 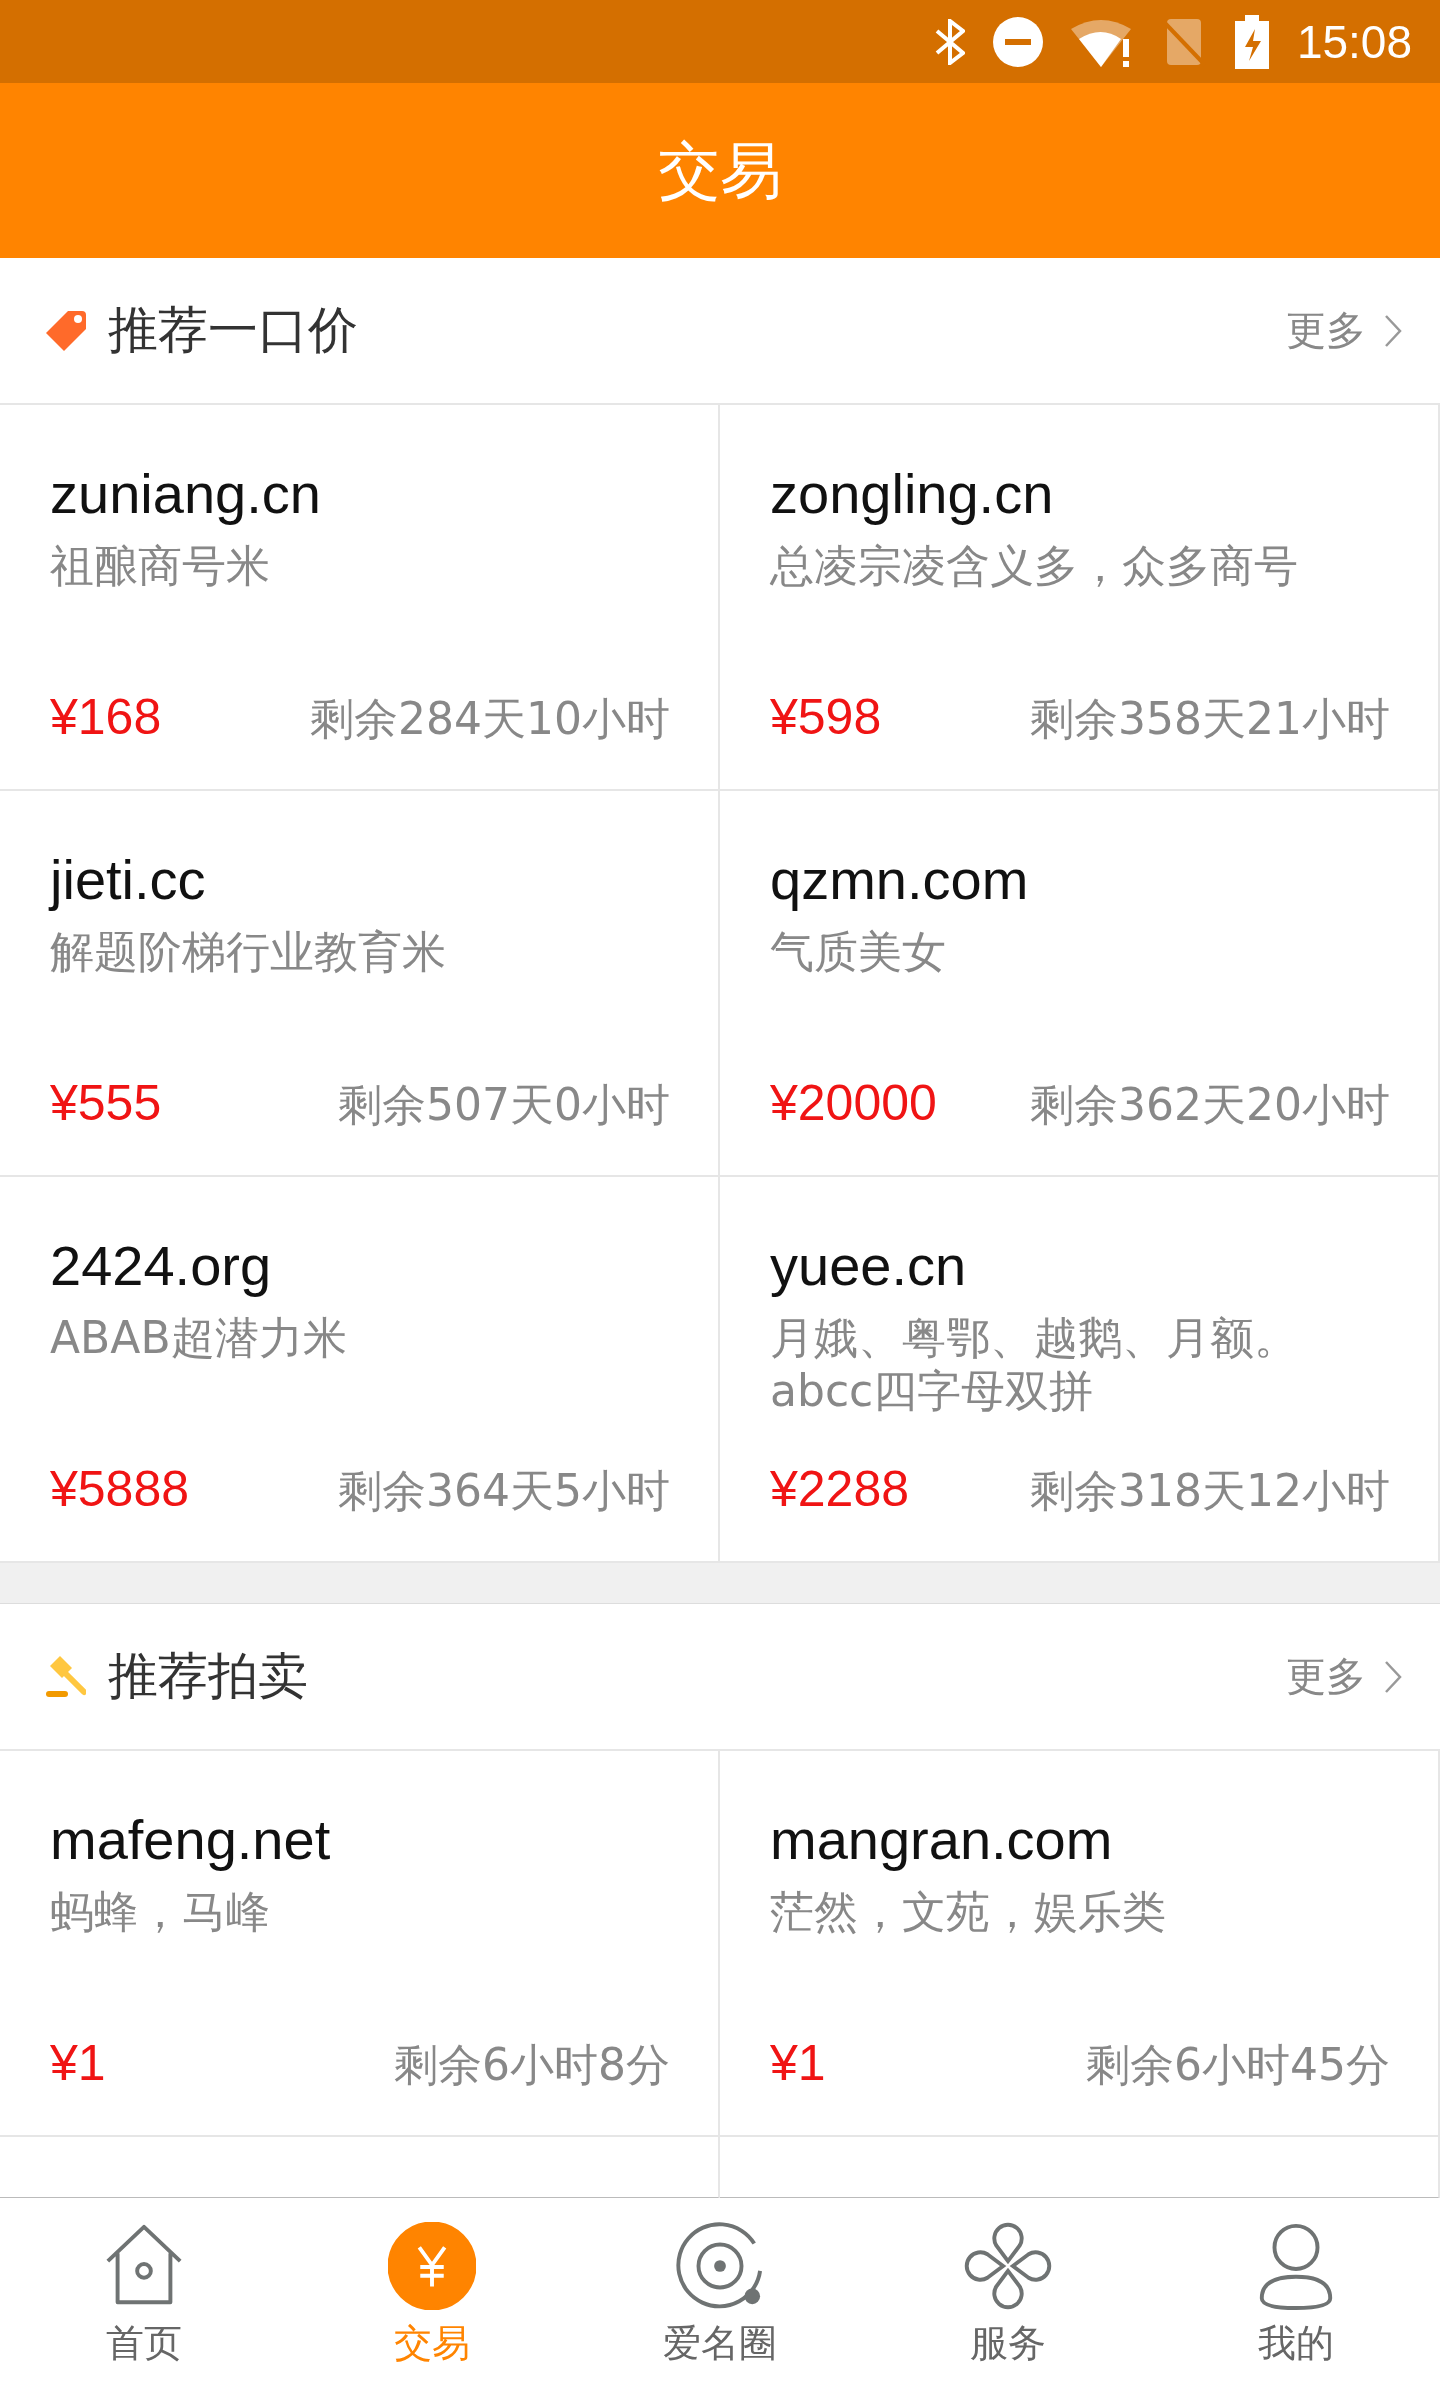 I want to click on domain-description: 解题阶梯行业教育米, so click(x=248, y=952).